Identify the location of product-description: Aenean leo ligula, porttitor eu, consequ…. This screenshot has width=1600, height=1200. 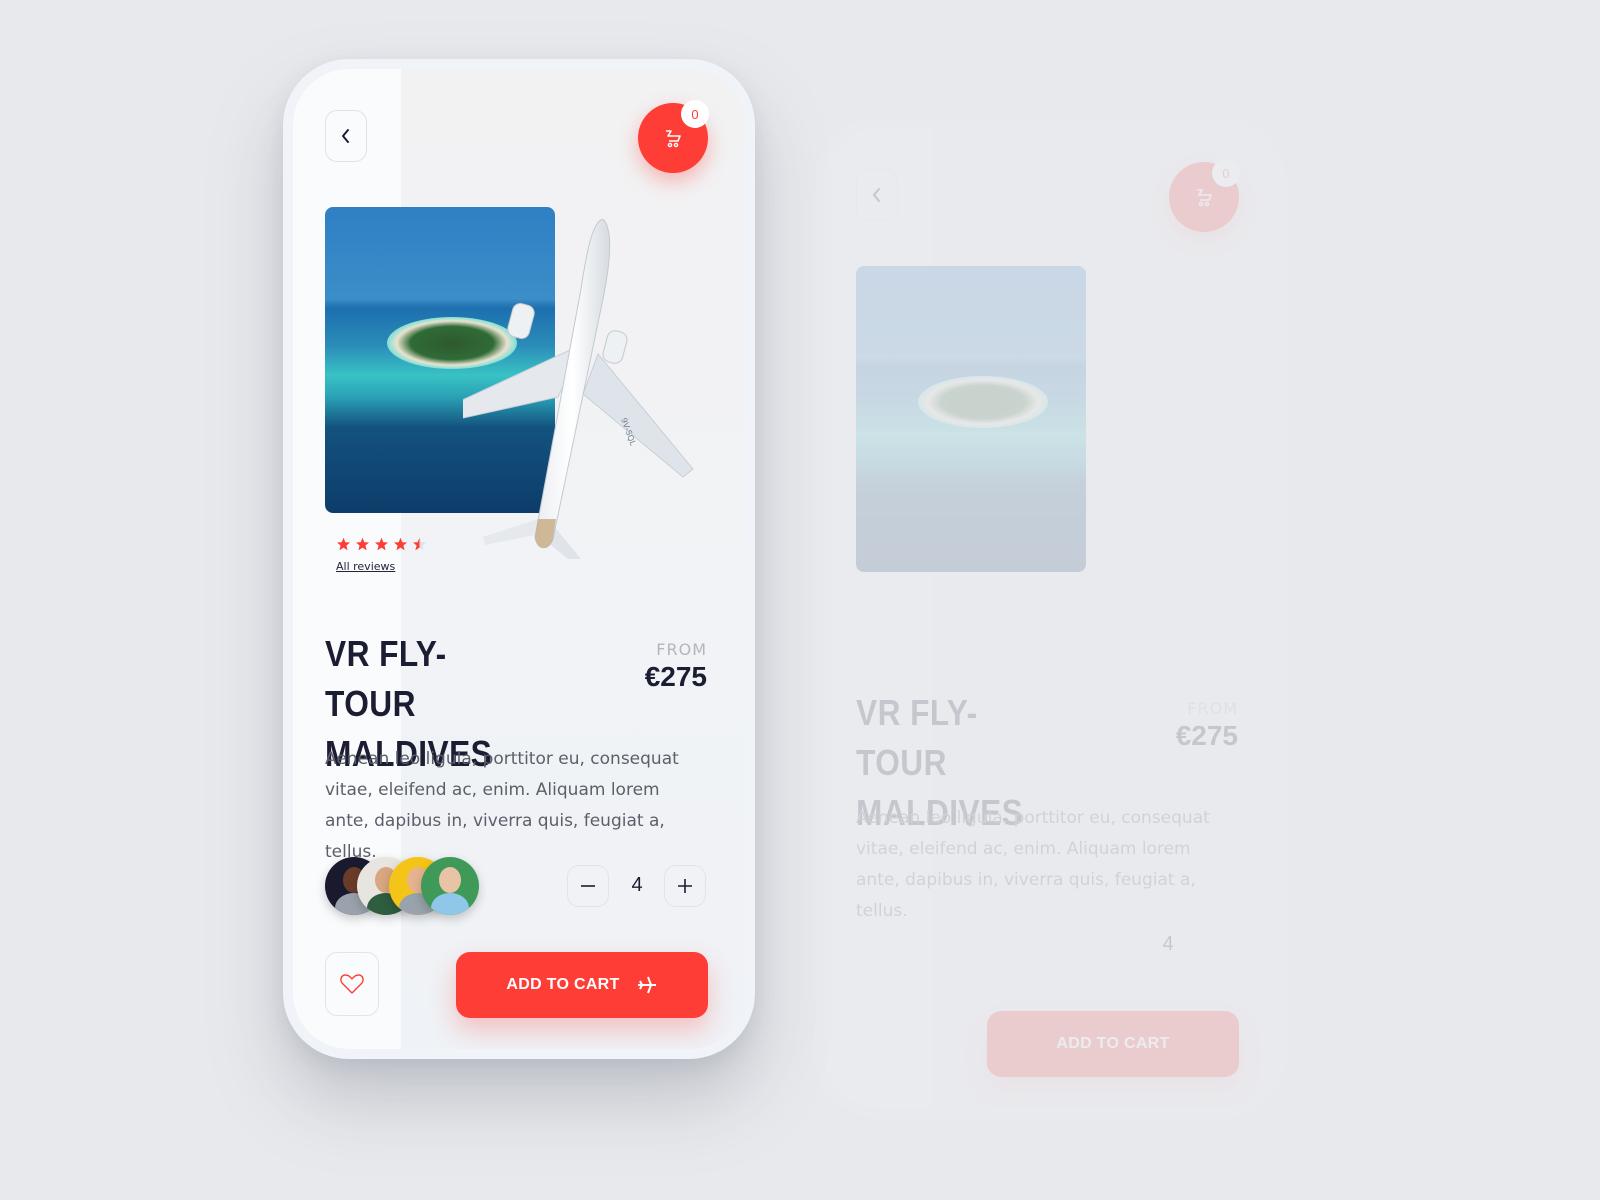
(502, 805).